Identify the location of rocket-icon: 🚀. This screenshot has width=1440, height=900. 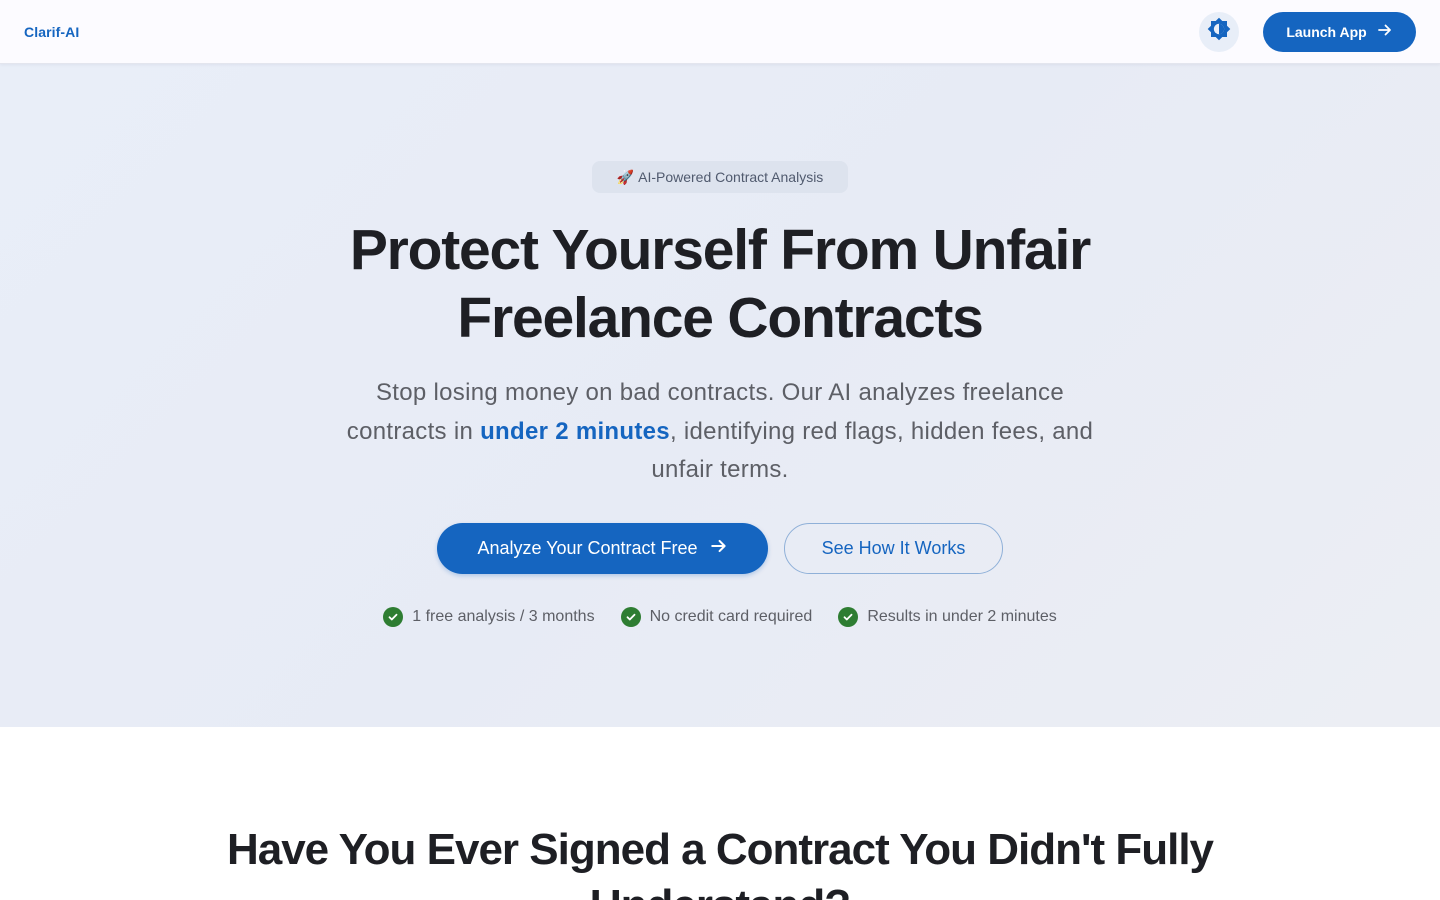
(625, 176).